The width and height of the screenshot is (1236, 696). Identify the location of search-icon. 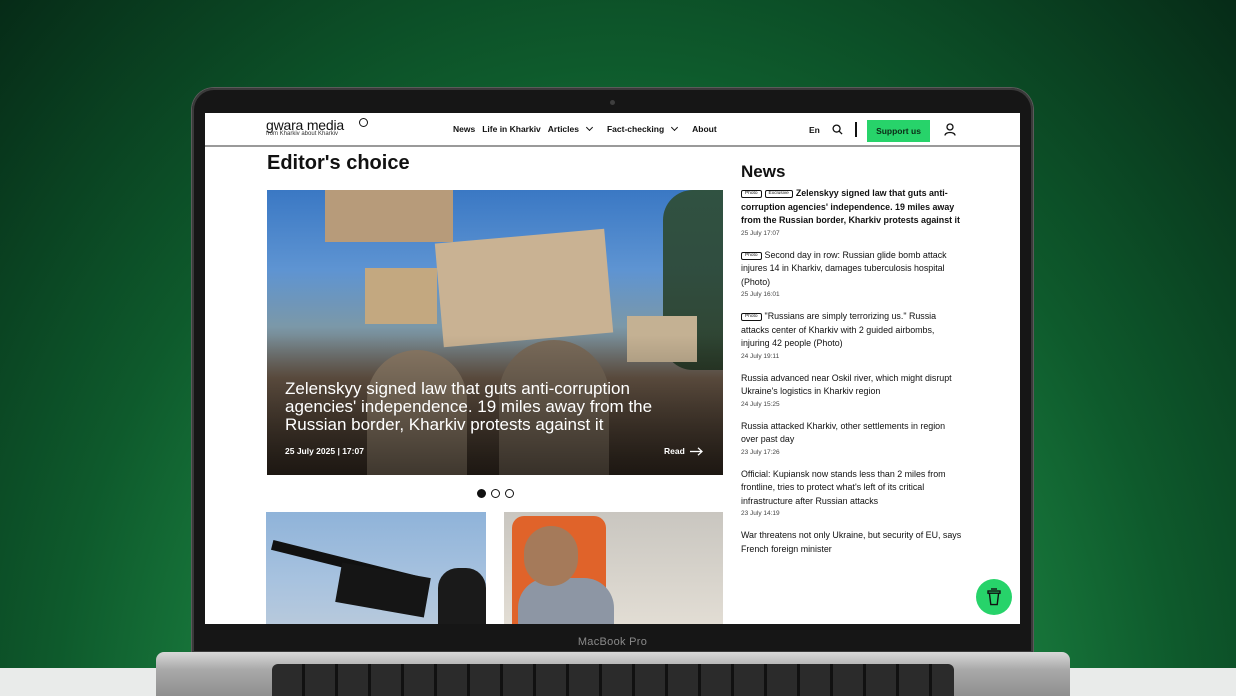
(837, 129).